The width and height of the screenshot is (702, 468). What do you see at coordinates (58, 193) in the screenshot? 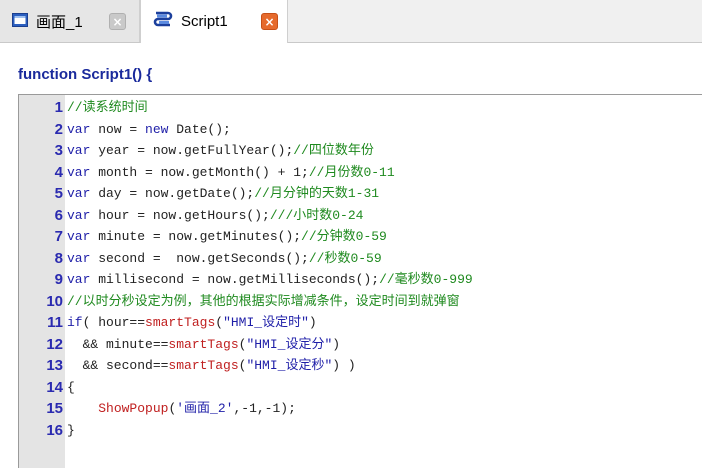
I see `line-number: 5` at bounding box center [58, 193].